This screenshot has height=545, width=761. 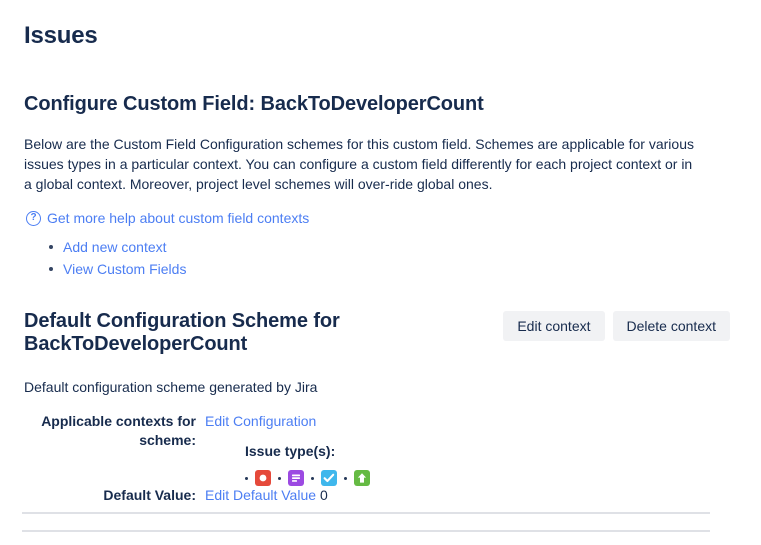 I want to click on story-issue-type-icon, so click(x=296, y=478).